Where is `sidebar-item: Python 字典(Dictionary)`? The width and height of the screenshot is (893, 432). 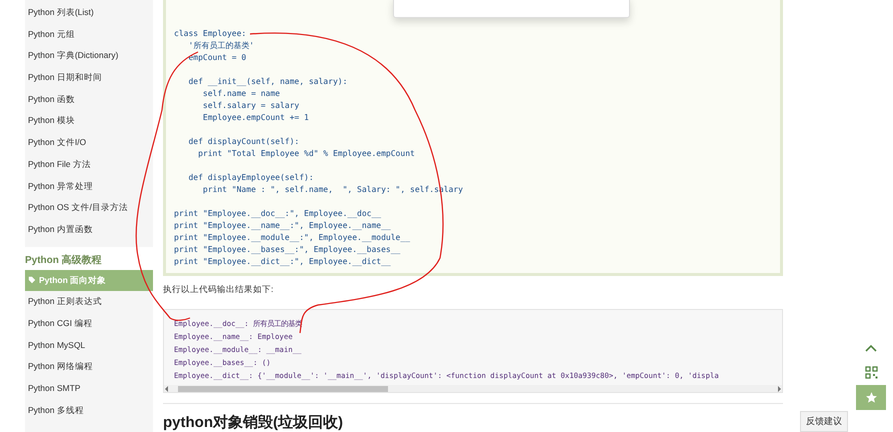
sidebar-item: Python 字典(Dictionary) is located at coordinates (89, 56).